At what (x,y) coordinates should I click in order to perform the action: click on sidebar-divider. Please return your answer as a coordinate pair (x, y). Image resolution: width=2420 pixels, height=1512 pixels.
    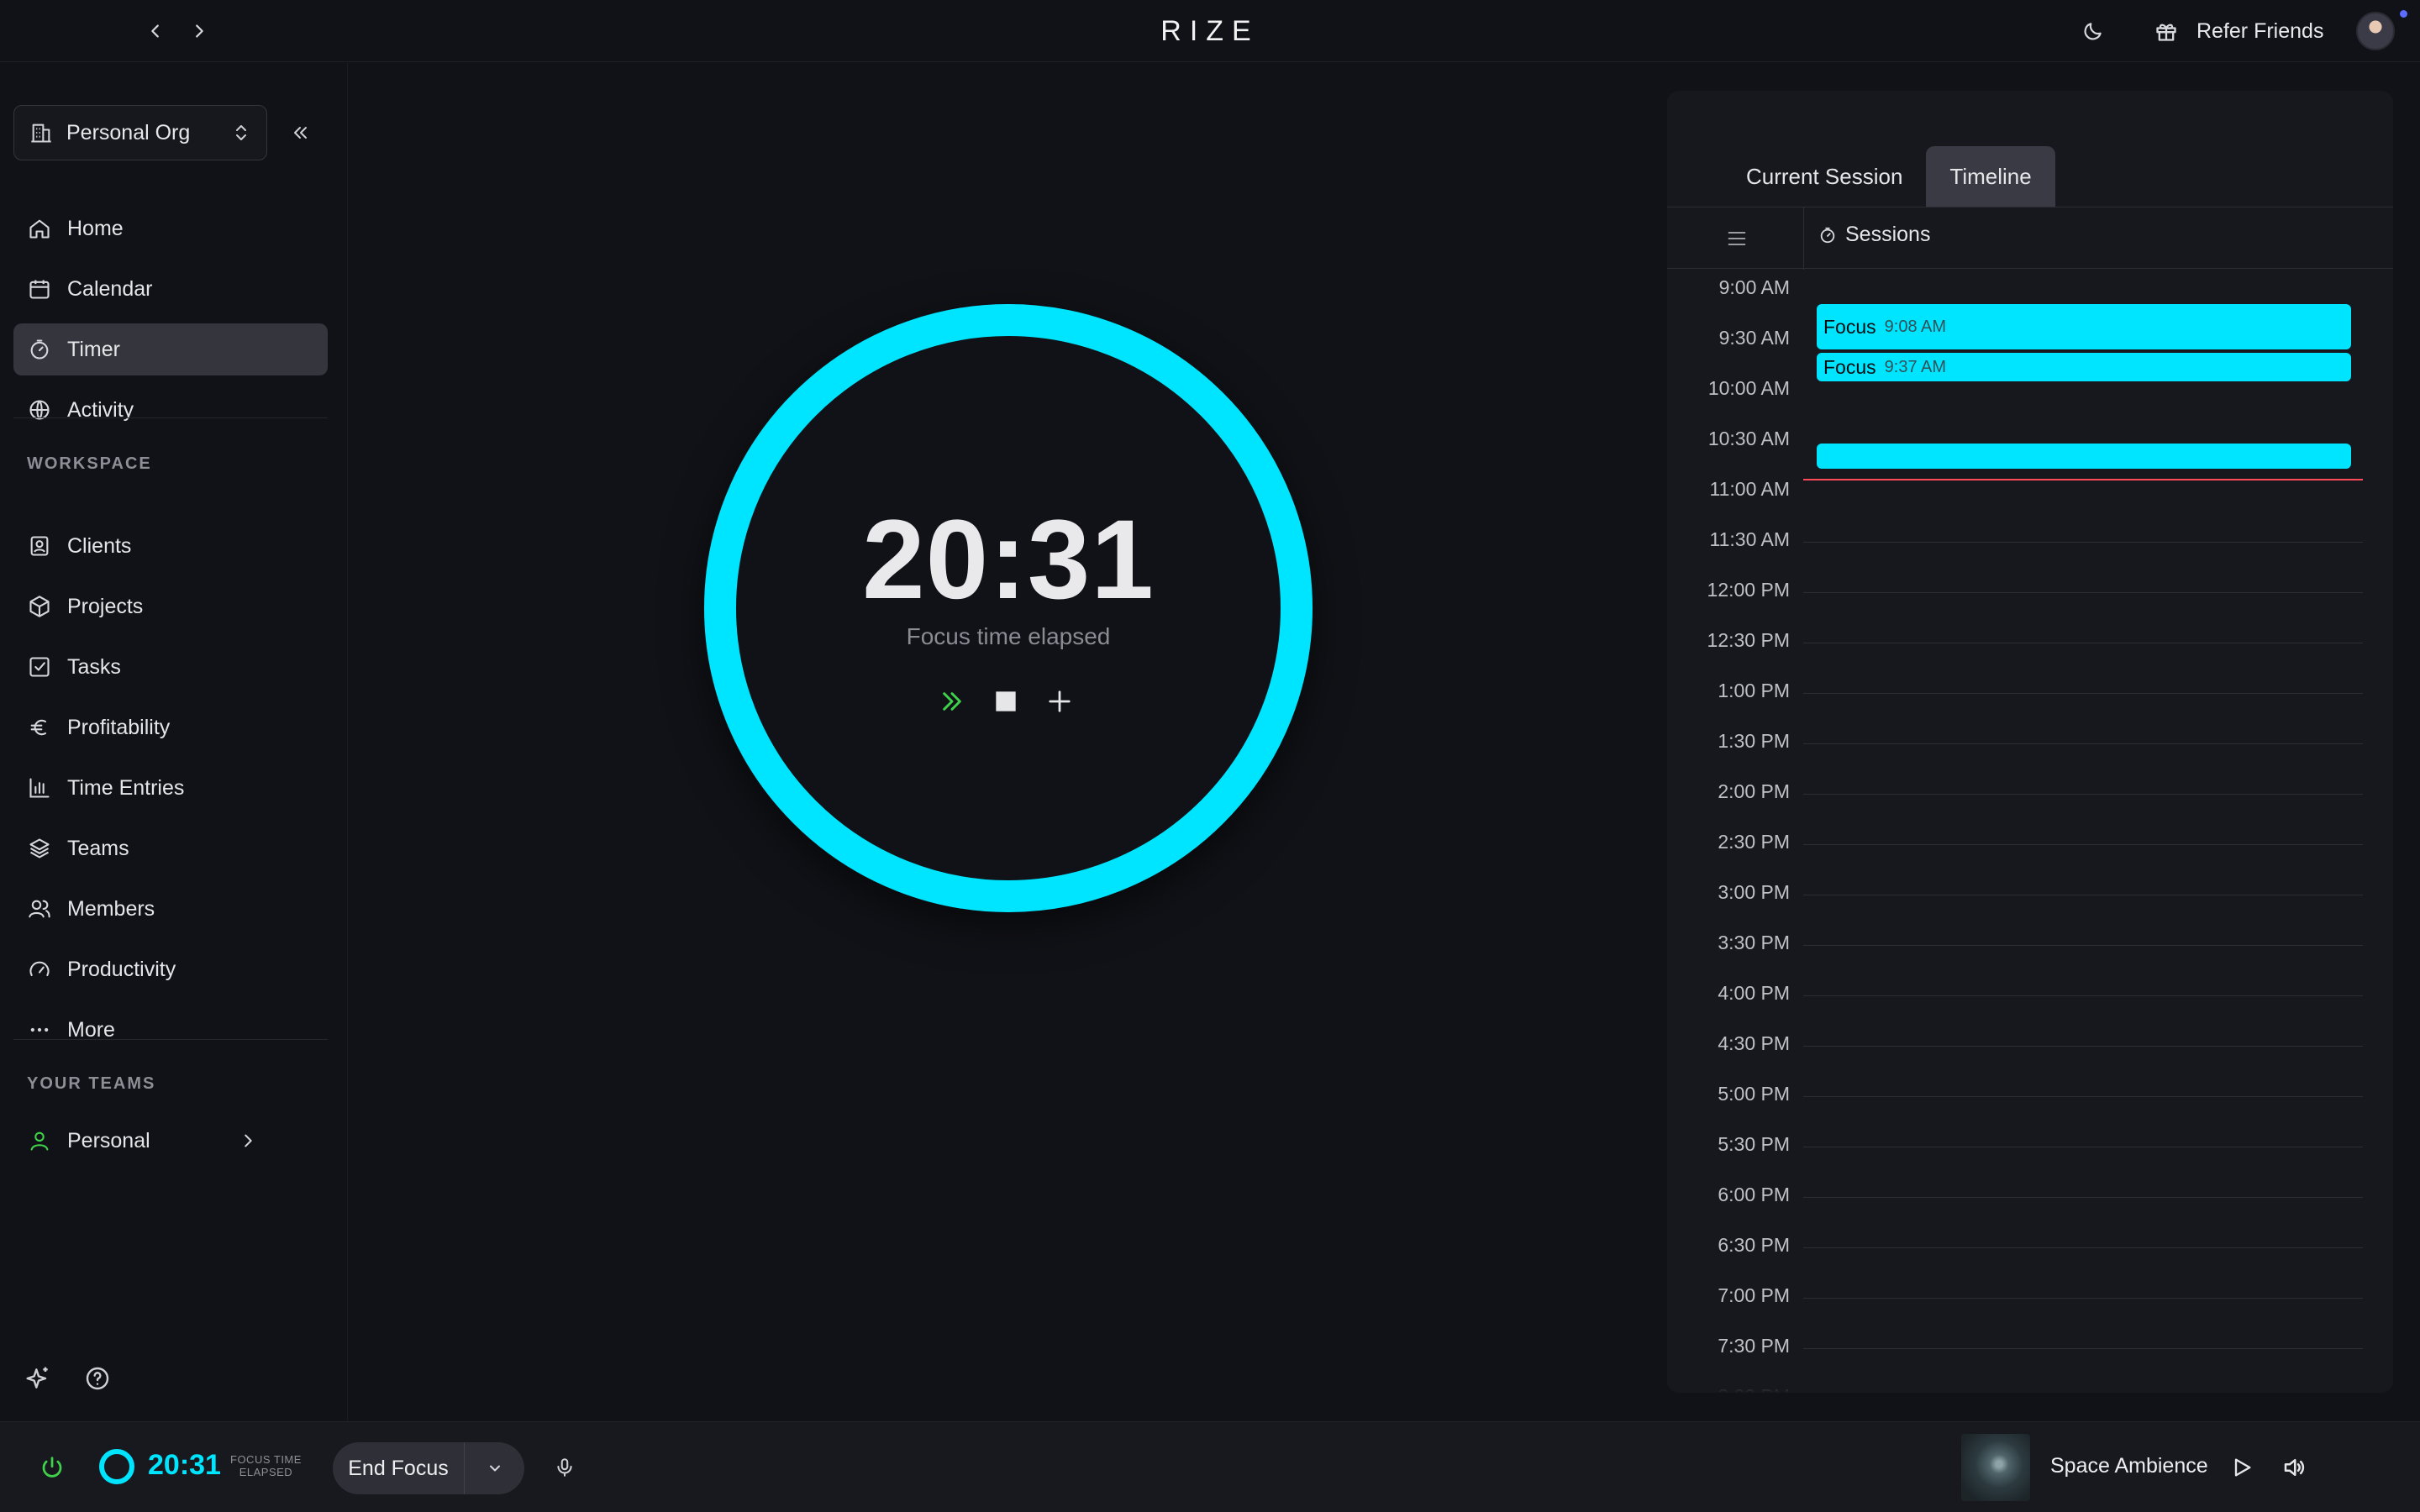
    Looking at the image, I should click on (170, 417).